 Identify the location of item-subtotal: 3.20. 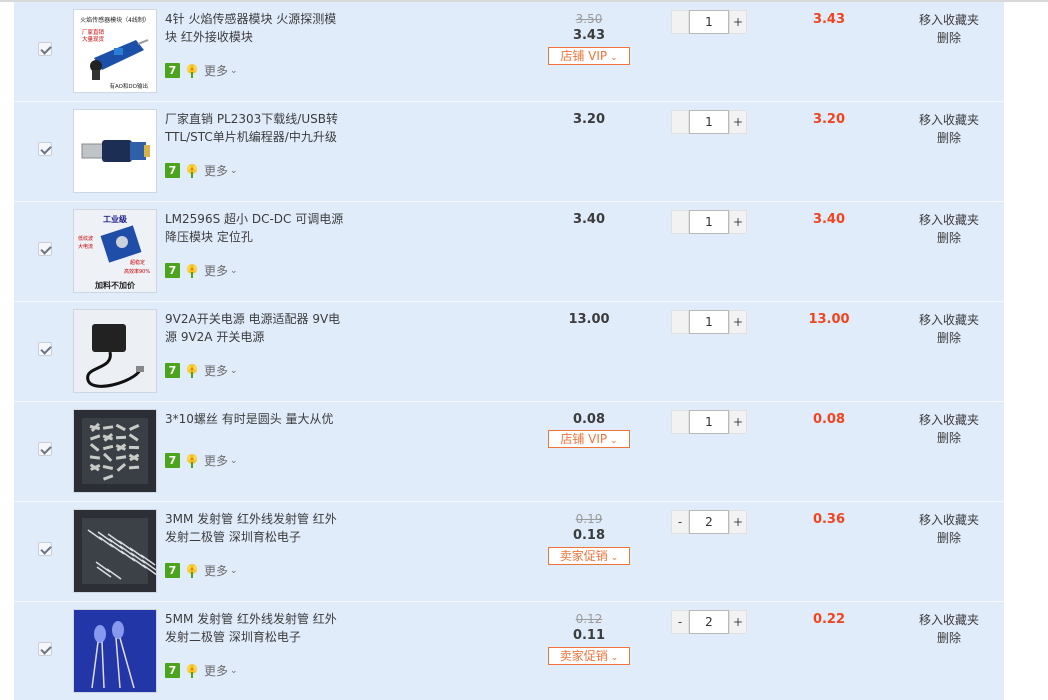
(829, 119).